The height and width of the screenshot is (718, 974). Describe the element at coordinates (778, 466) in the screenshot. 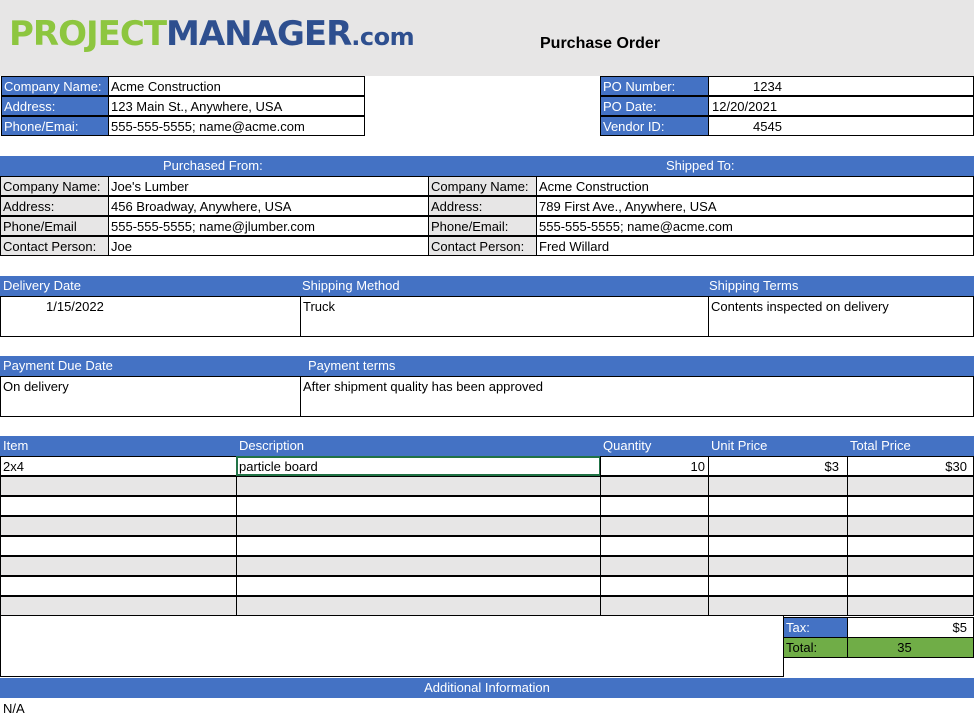

I see `unit-price-cell: $3` at that location.